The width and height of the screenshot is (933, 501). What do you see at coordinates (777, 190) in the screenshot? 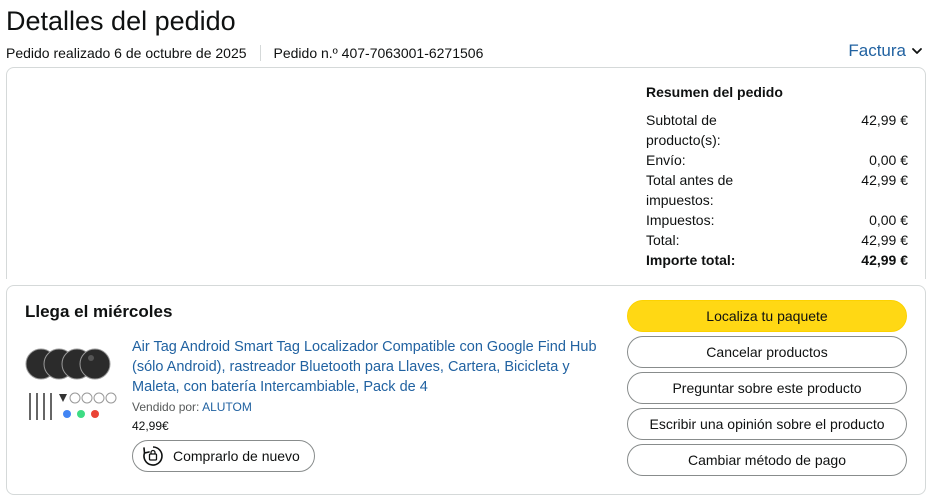
I see `summary-row: Total antes de impuestos: 42,99 €` at bounding box center [777, 190].